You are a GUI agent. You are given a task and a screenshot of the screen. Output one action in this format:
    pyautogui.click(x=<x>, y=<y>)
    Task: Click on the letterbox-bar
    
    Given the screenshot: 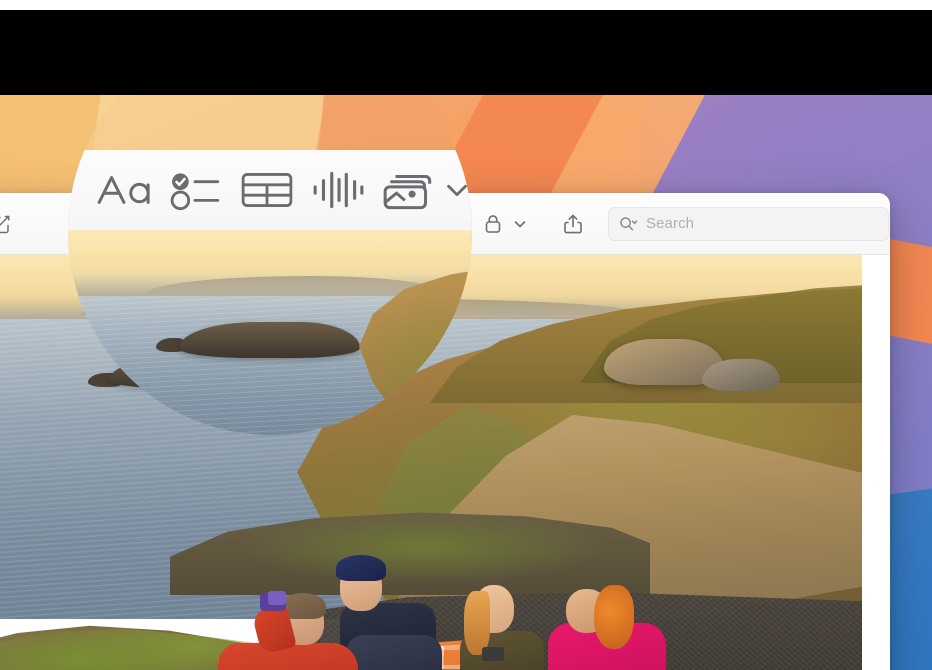 What is the action you would take?
    pyautogui.click(x=466, y=52)
    